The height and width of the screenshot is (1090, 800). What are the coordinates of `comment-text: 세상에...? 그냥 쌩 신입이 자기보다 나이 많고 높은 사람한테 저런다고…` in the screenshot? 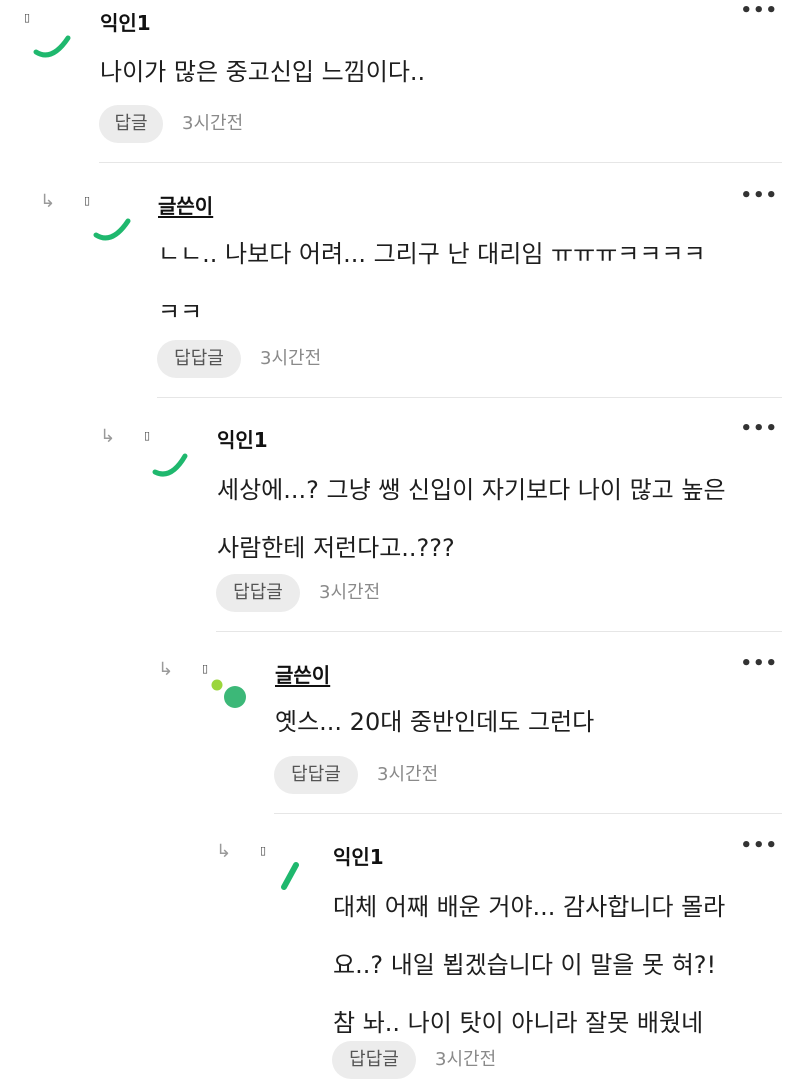 It's located at (471, 519).